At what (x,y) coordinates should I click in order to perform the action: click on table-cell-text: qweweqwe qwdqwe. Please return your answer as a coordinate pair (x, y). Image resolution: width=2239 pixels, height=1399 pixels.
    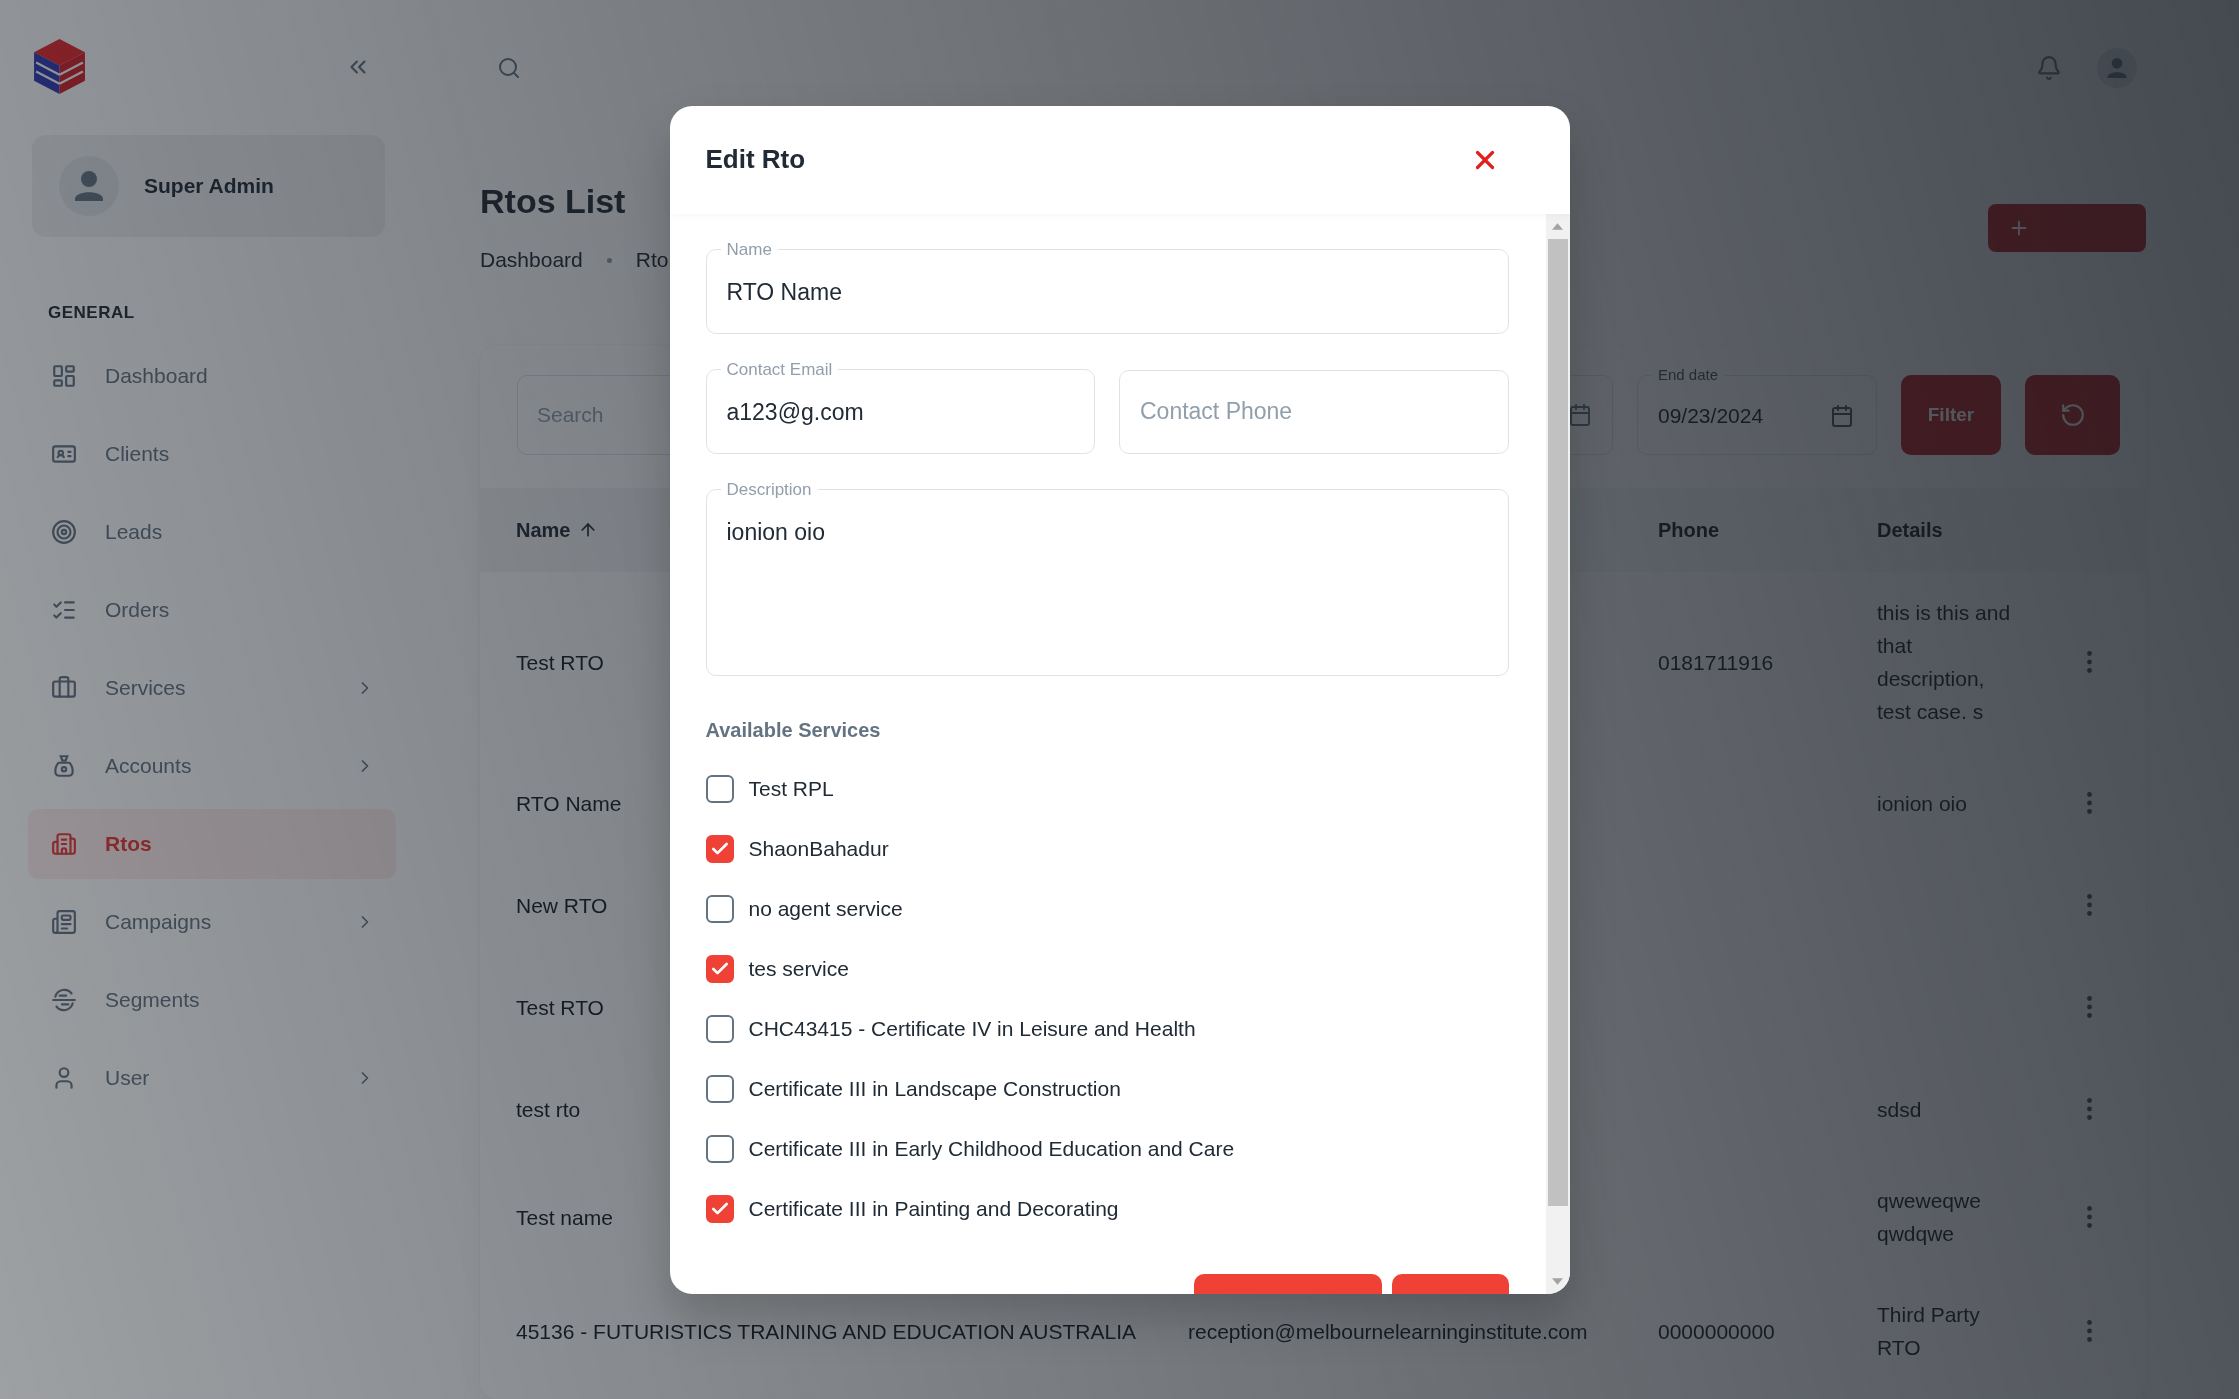
    Looking at the image, I should click on (1929, 1217).